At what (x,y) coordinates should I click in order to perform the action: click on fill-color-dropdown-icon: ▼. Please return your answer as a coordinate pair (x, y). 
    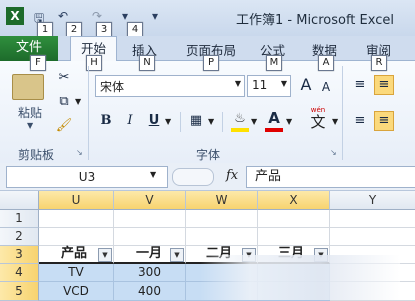
    Looking at the image, I should click on (254, 121).